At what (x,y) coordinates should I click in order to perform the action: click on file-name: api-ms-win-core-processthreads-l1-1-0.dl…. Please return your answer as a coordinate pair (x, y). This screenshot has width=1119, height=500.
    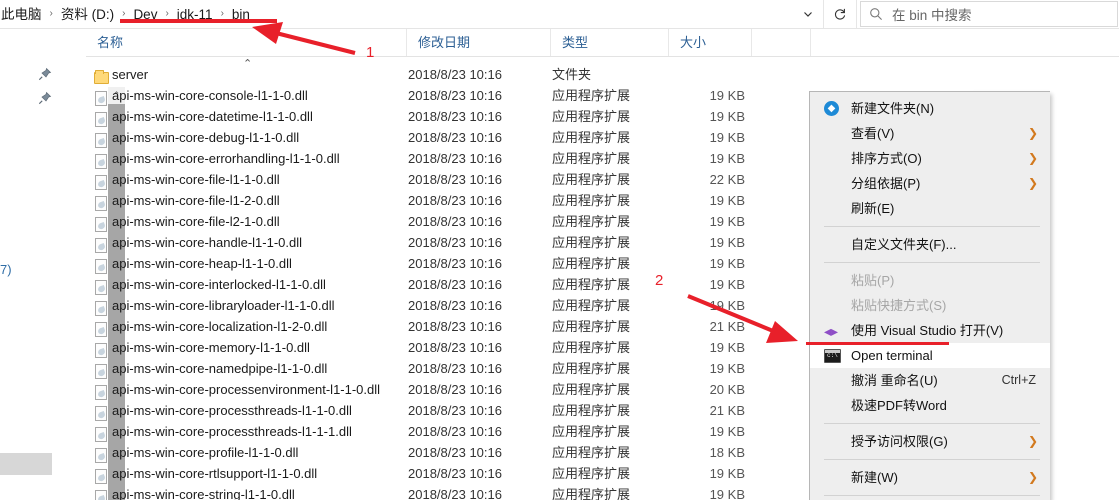
    Looking at the image, I should click on (232, 410).